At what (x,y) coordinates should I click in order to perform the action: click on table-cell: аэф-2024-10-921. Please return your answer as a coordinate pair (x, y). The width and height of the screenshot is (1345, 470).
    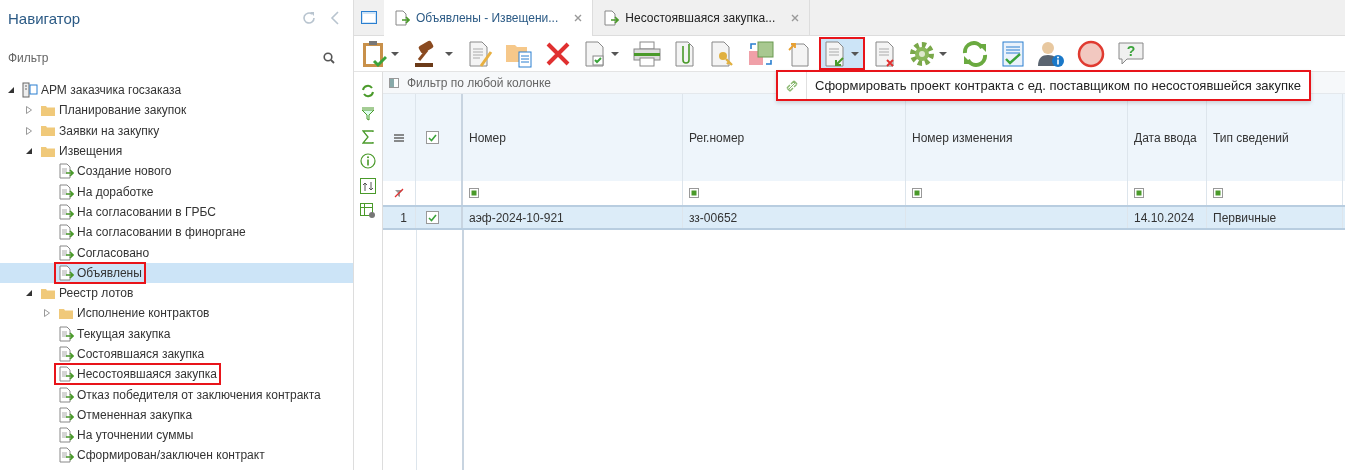
    Looking at the image, I should click on (516, 217).